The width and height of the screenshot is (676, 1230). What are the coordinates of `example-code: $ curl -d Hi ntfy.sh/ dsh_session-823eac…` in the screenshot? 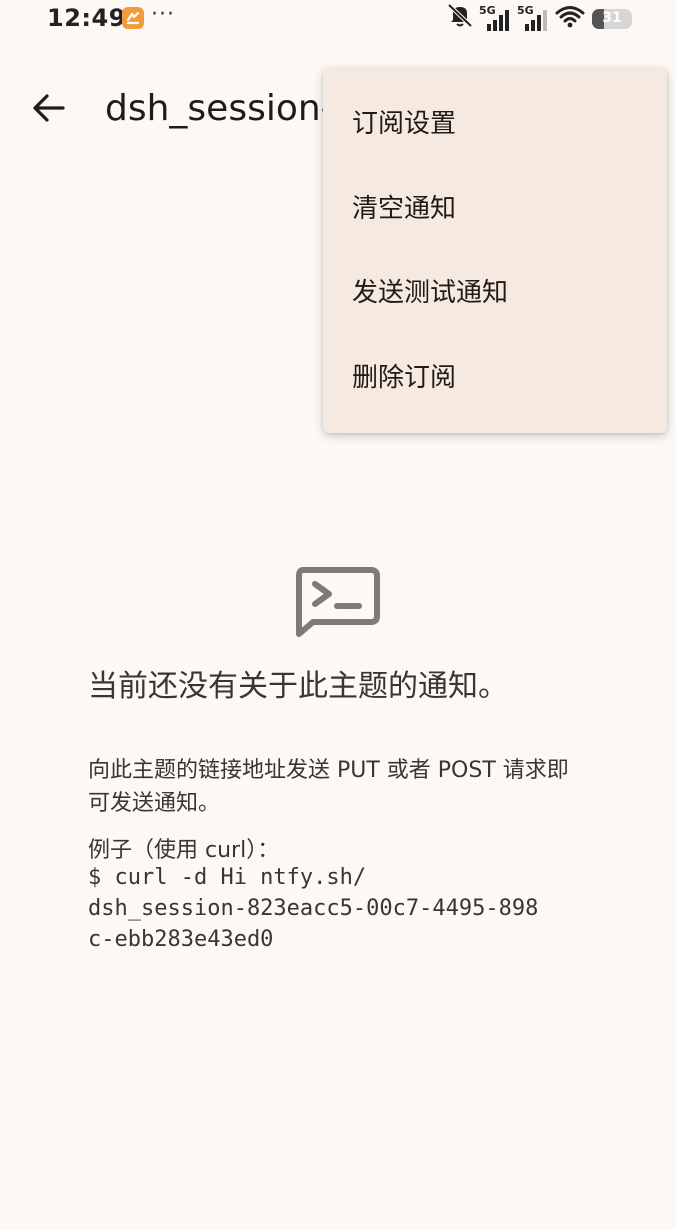 It's located at (313, 908).